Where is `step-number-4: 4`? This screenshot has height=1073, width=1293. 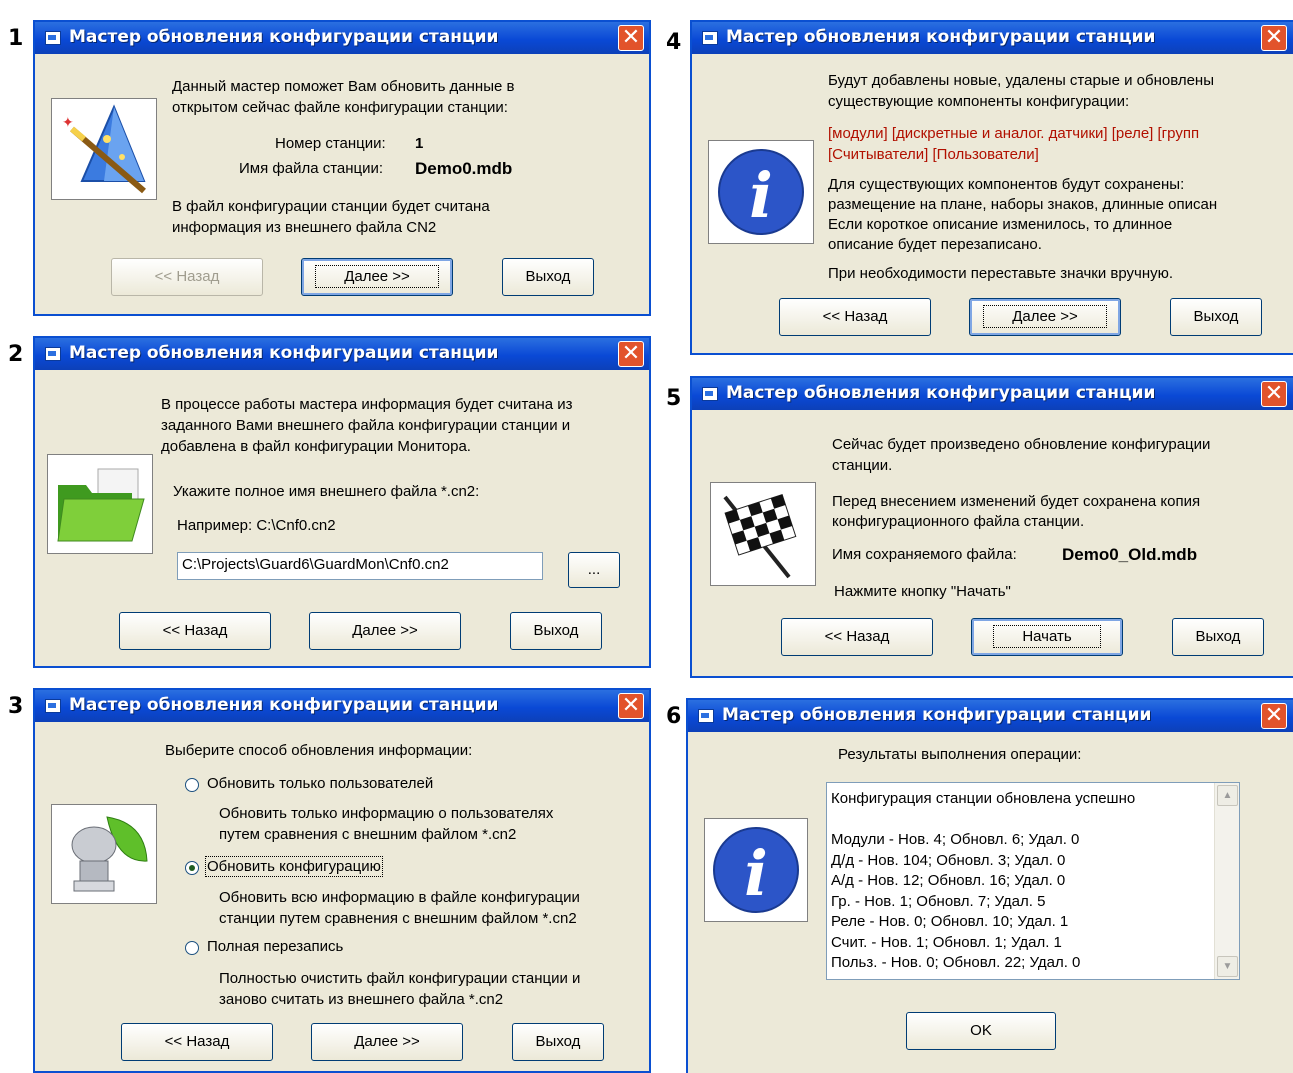 step-number-4: 4 is located at coordinates (674, 42).